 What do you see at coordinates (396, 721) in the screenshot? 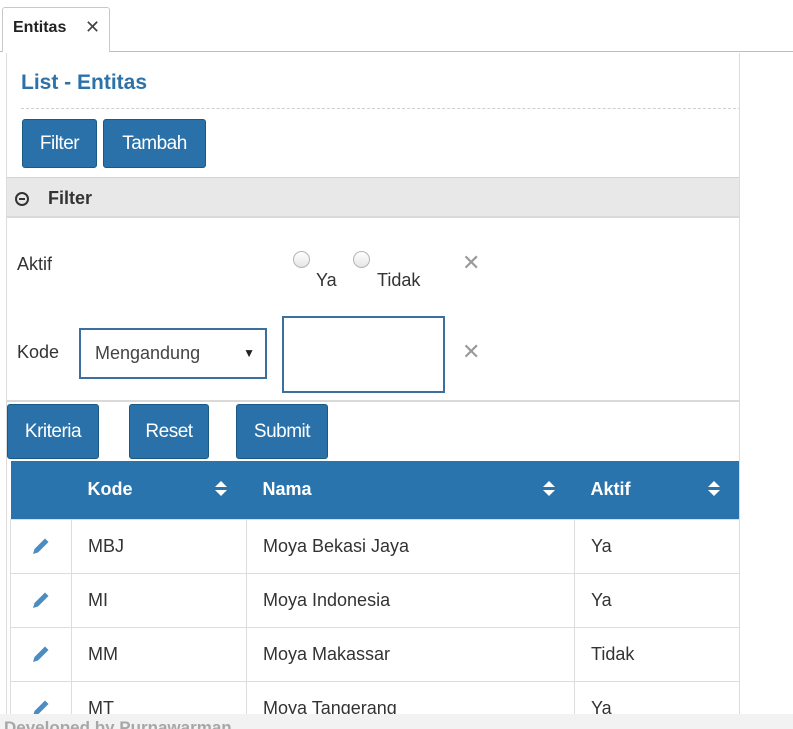
I see `footer: Developed by Purnawarman` at bounding box center [396, 721].